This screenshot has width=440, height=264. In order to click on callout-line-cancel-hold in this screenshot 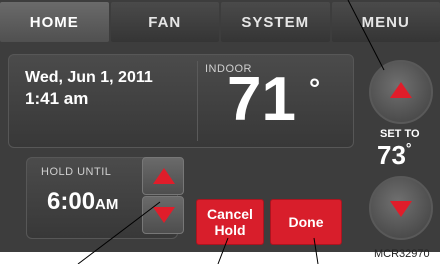, I will do `click(223, 250)`.